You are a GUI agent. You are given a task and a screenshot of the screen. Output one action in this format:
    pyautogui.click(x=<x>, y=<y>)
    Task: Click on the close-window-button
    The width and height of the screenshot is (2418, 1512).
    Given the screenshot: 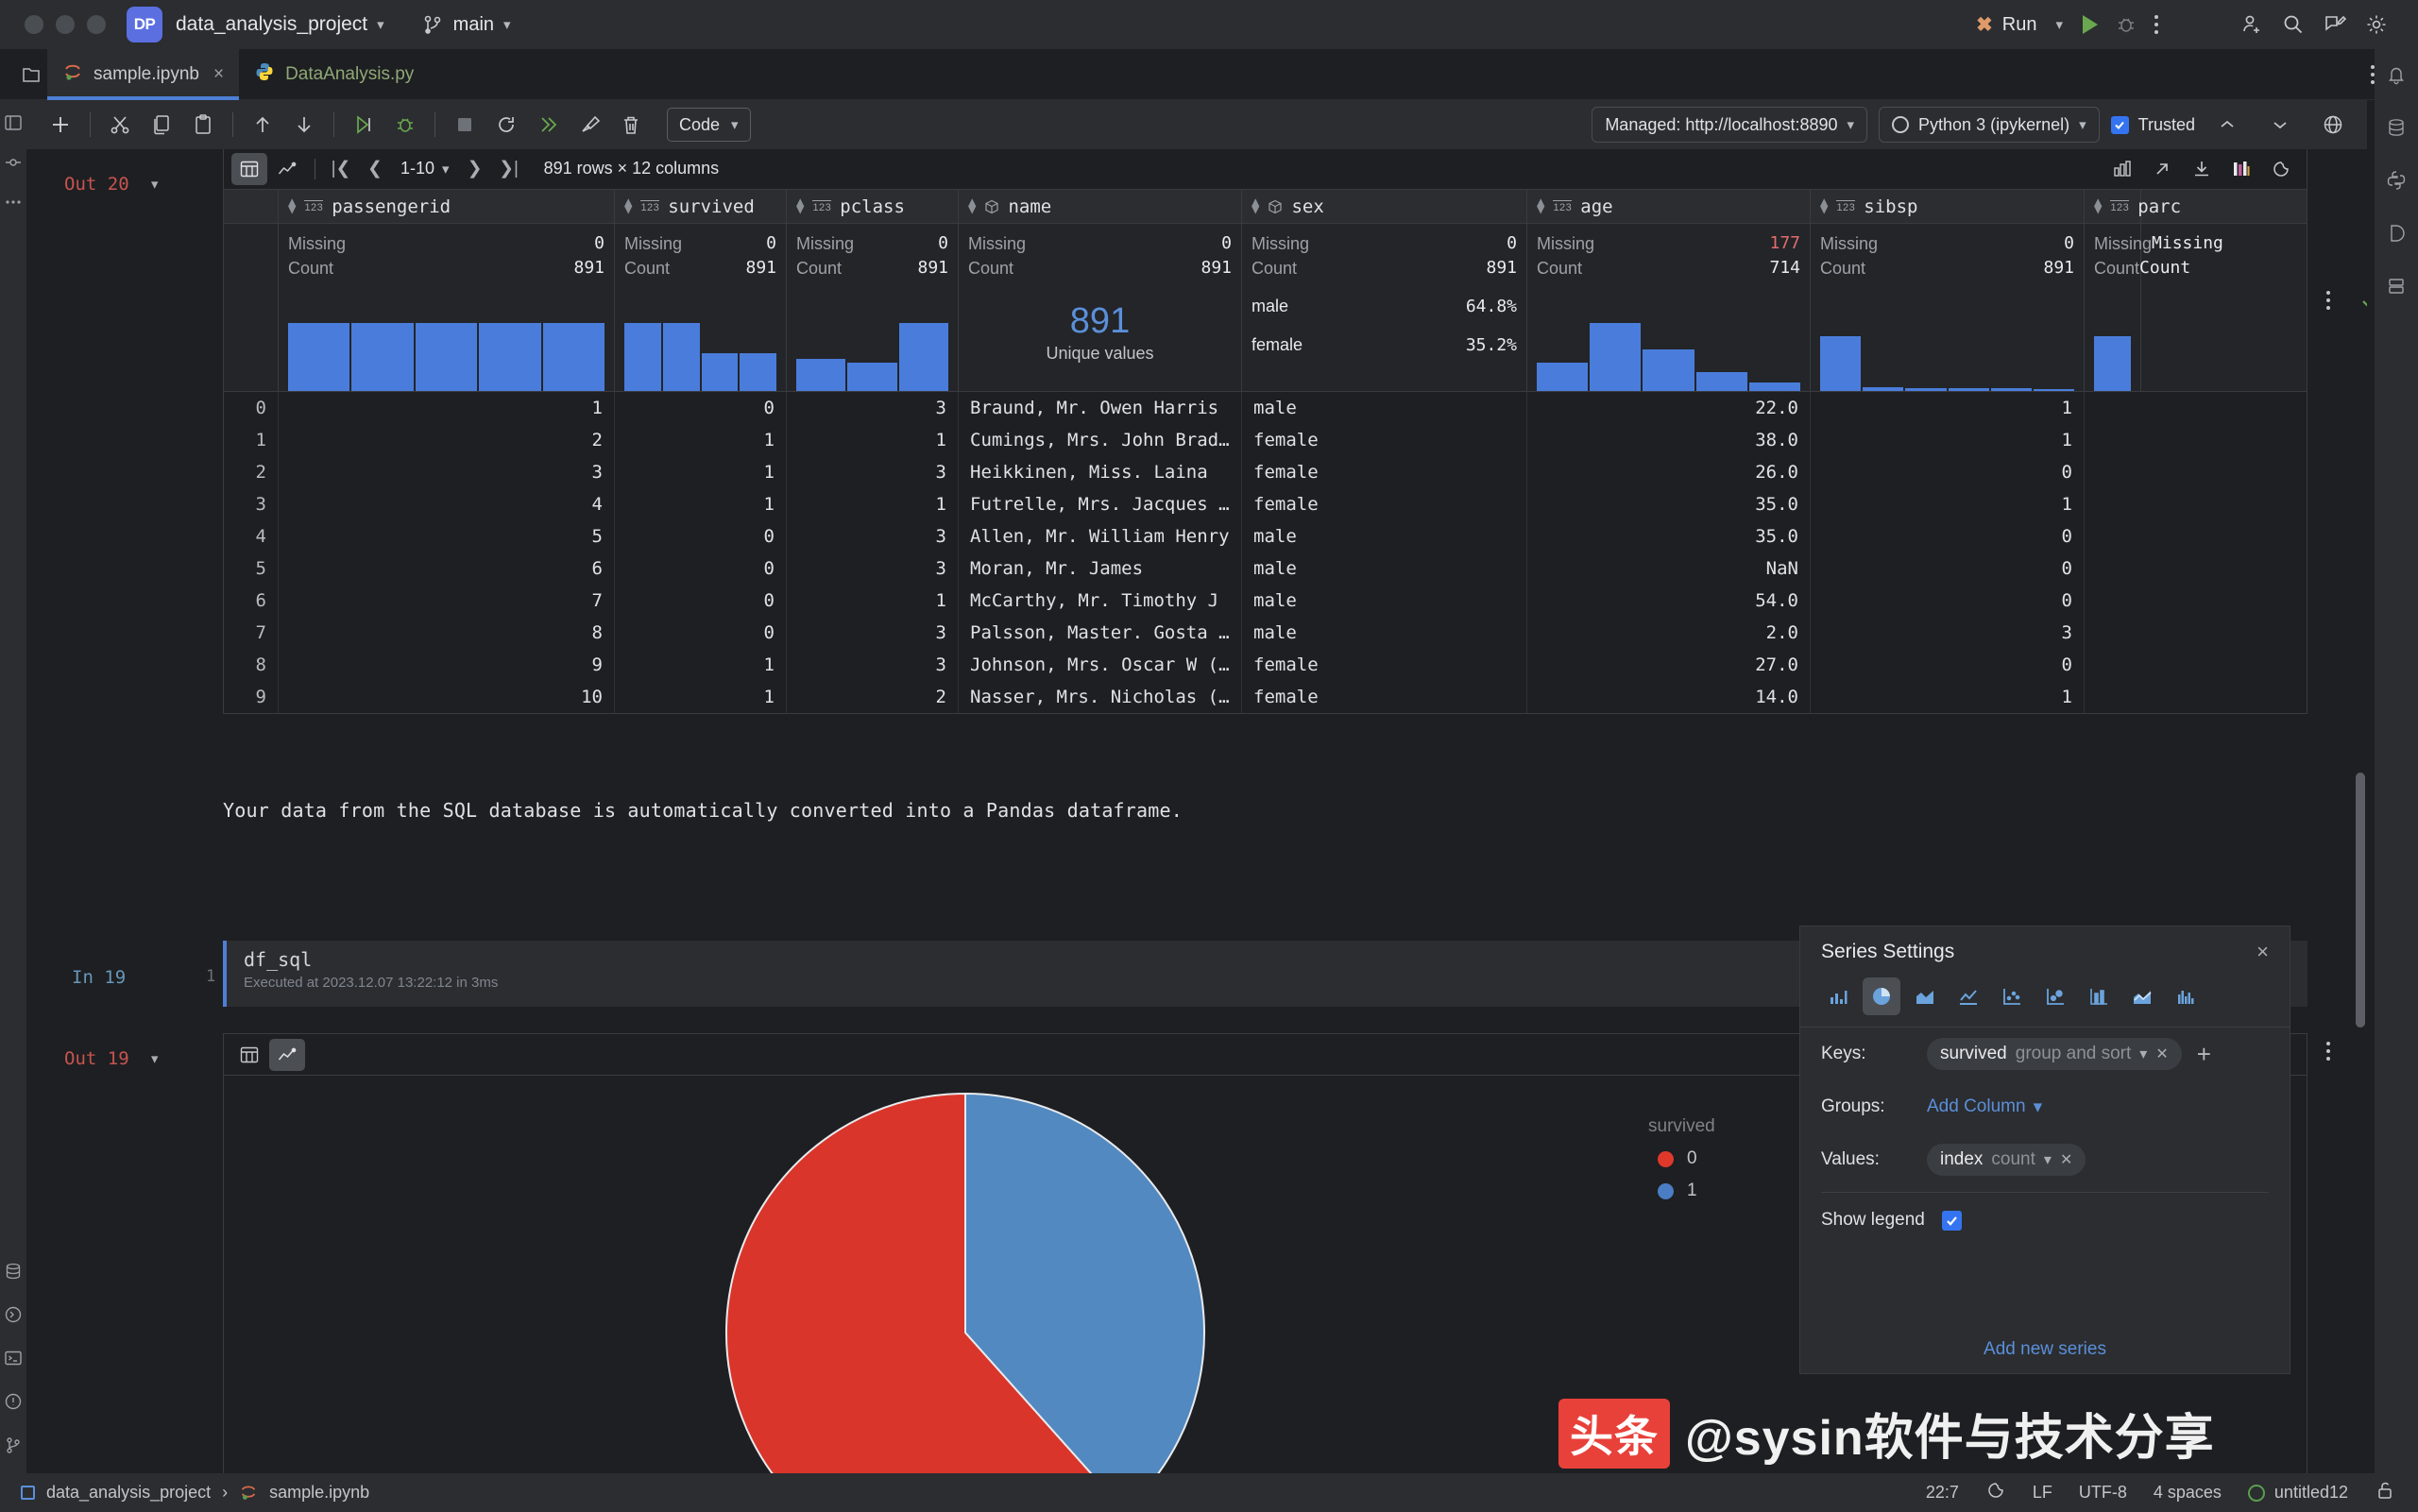 What is the action you would take?
    pyautogui.click(x=34, y=25)
    